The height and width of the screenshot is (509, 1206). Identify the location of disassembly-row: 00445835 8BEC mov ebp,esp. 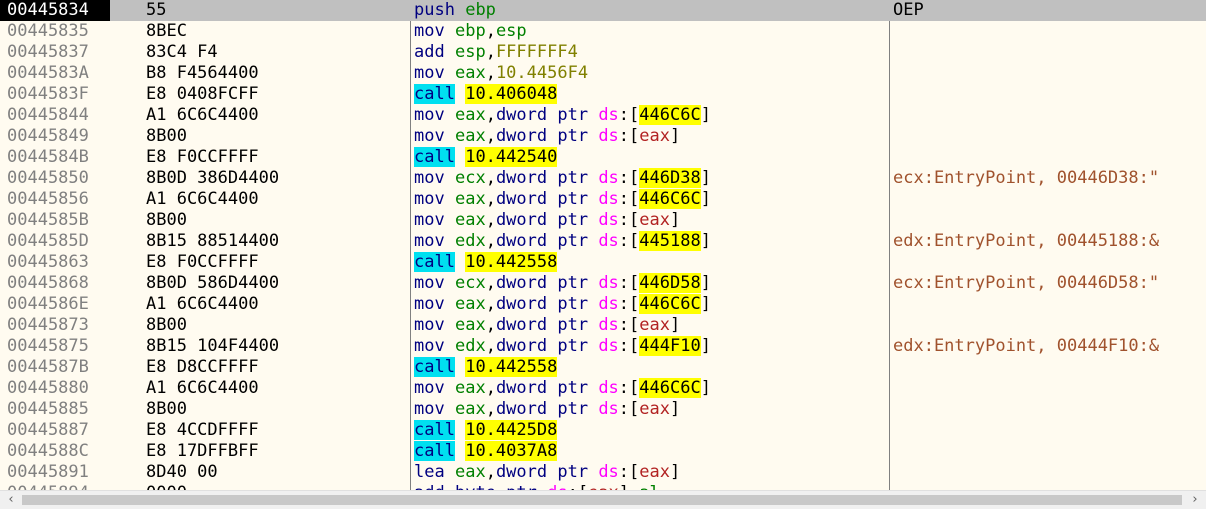
(603, 31).